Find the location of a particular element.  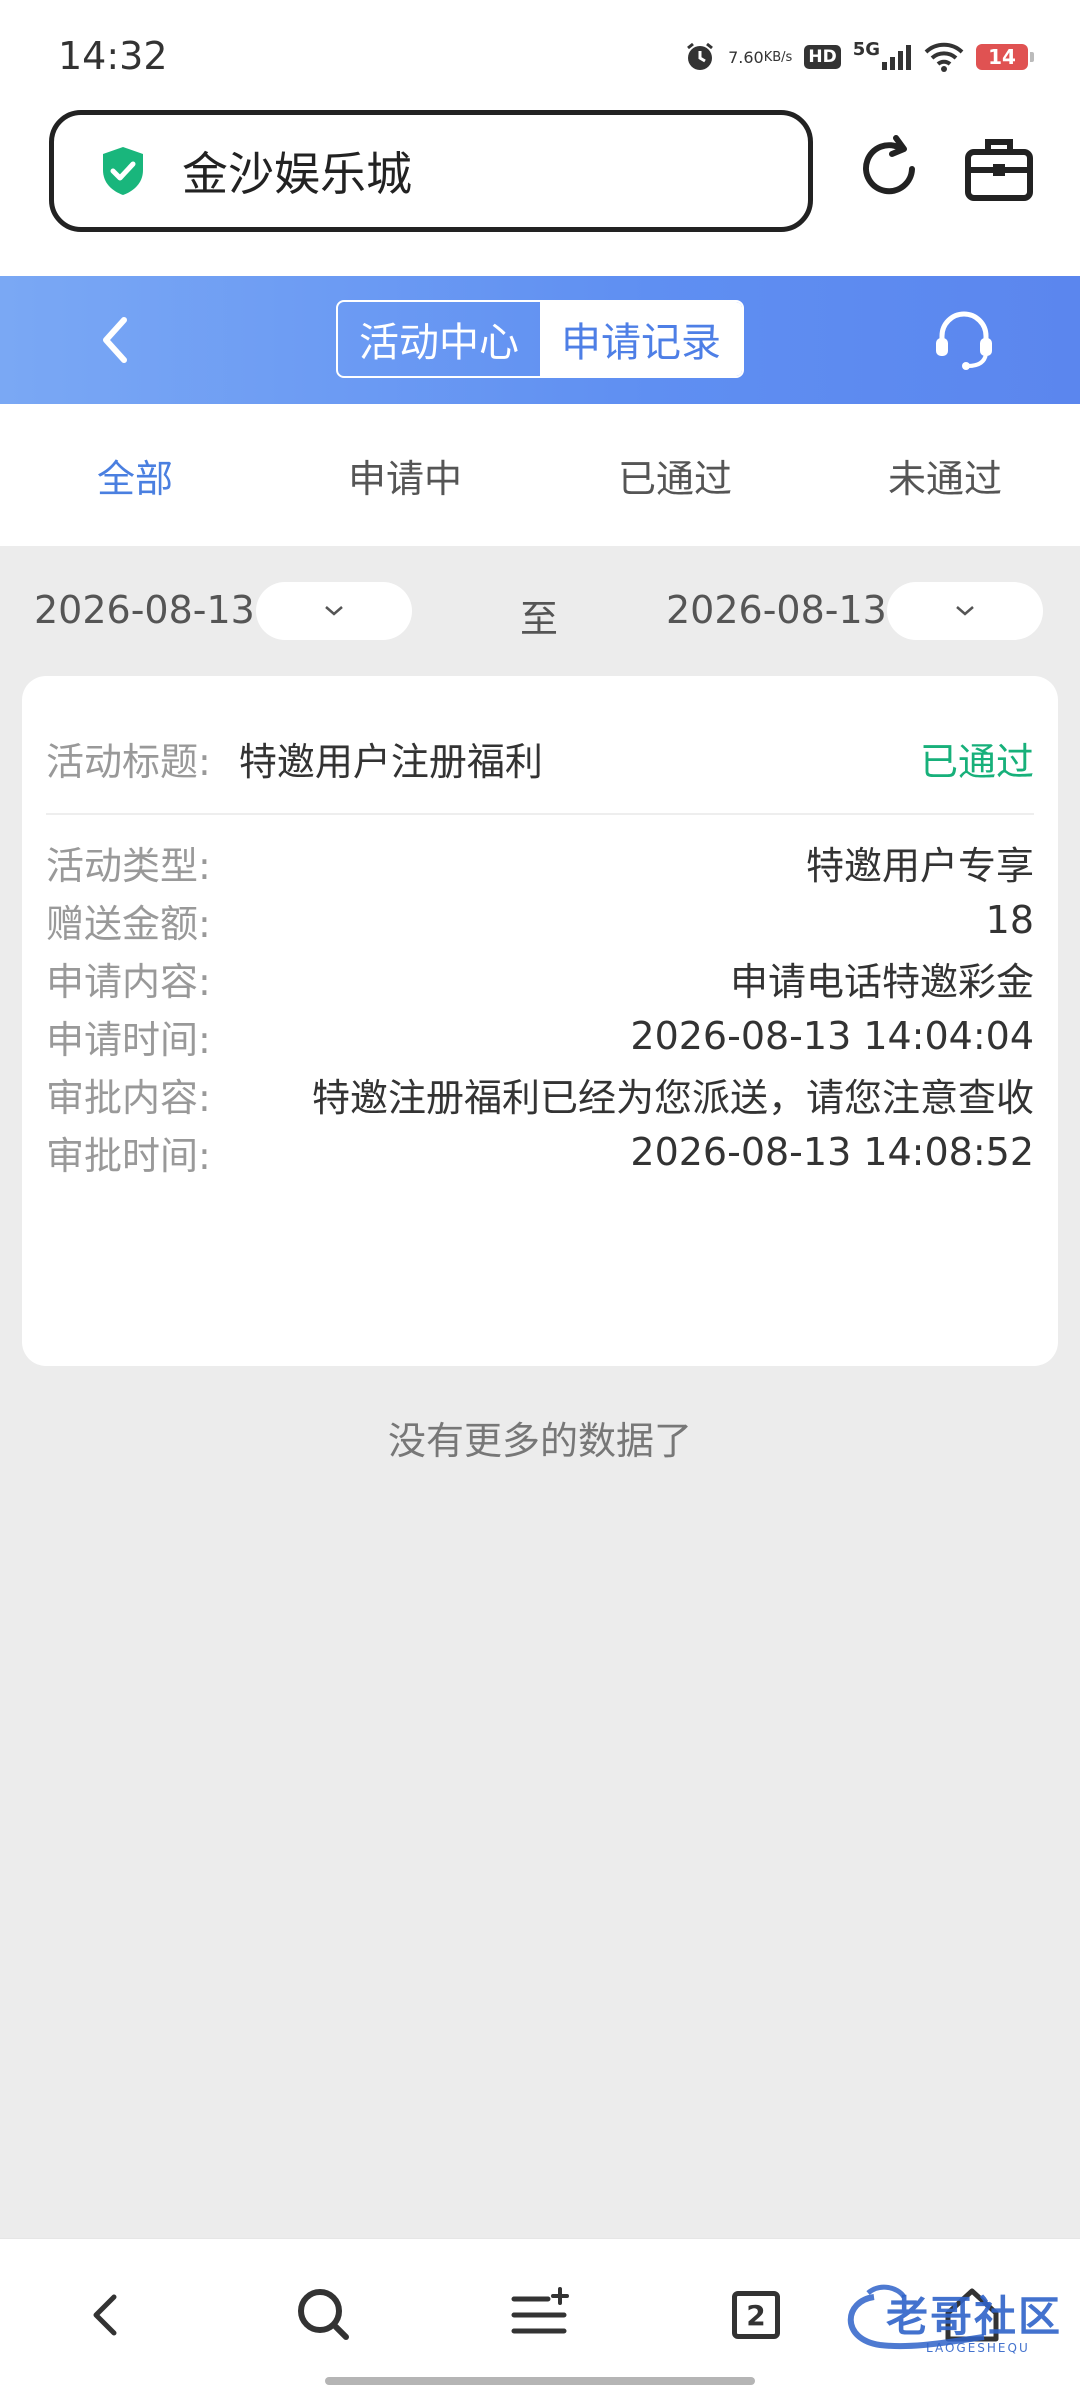

status-badge: 已通过 is located at coordinates (976, 761).